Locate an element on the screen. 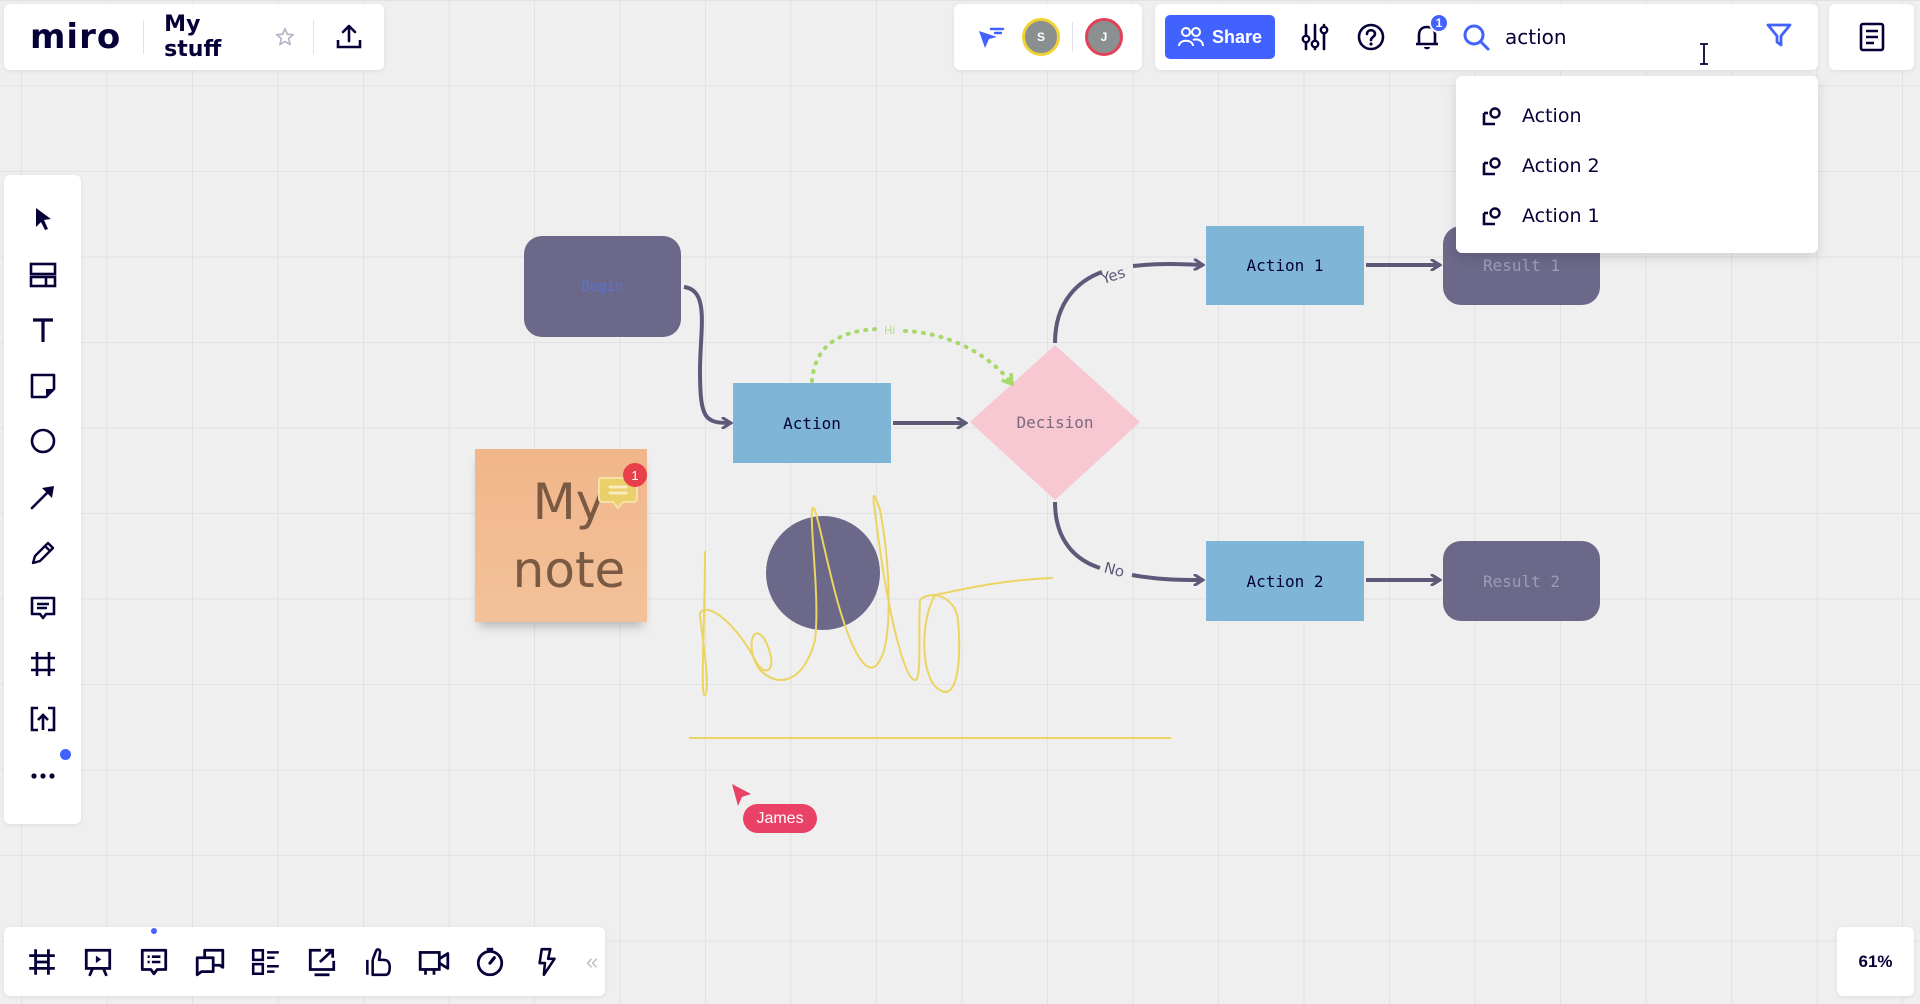 Image resolution: width=1920 pixels, height=1004 pixels. tool-sticky-note is located at coordinates (43, 386).